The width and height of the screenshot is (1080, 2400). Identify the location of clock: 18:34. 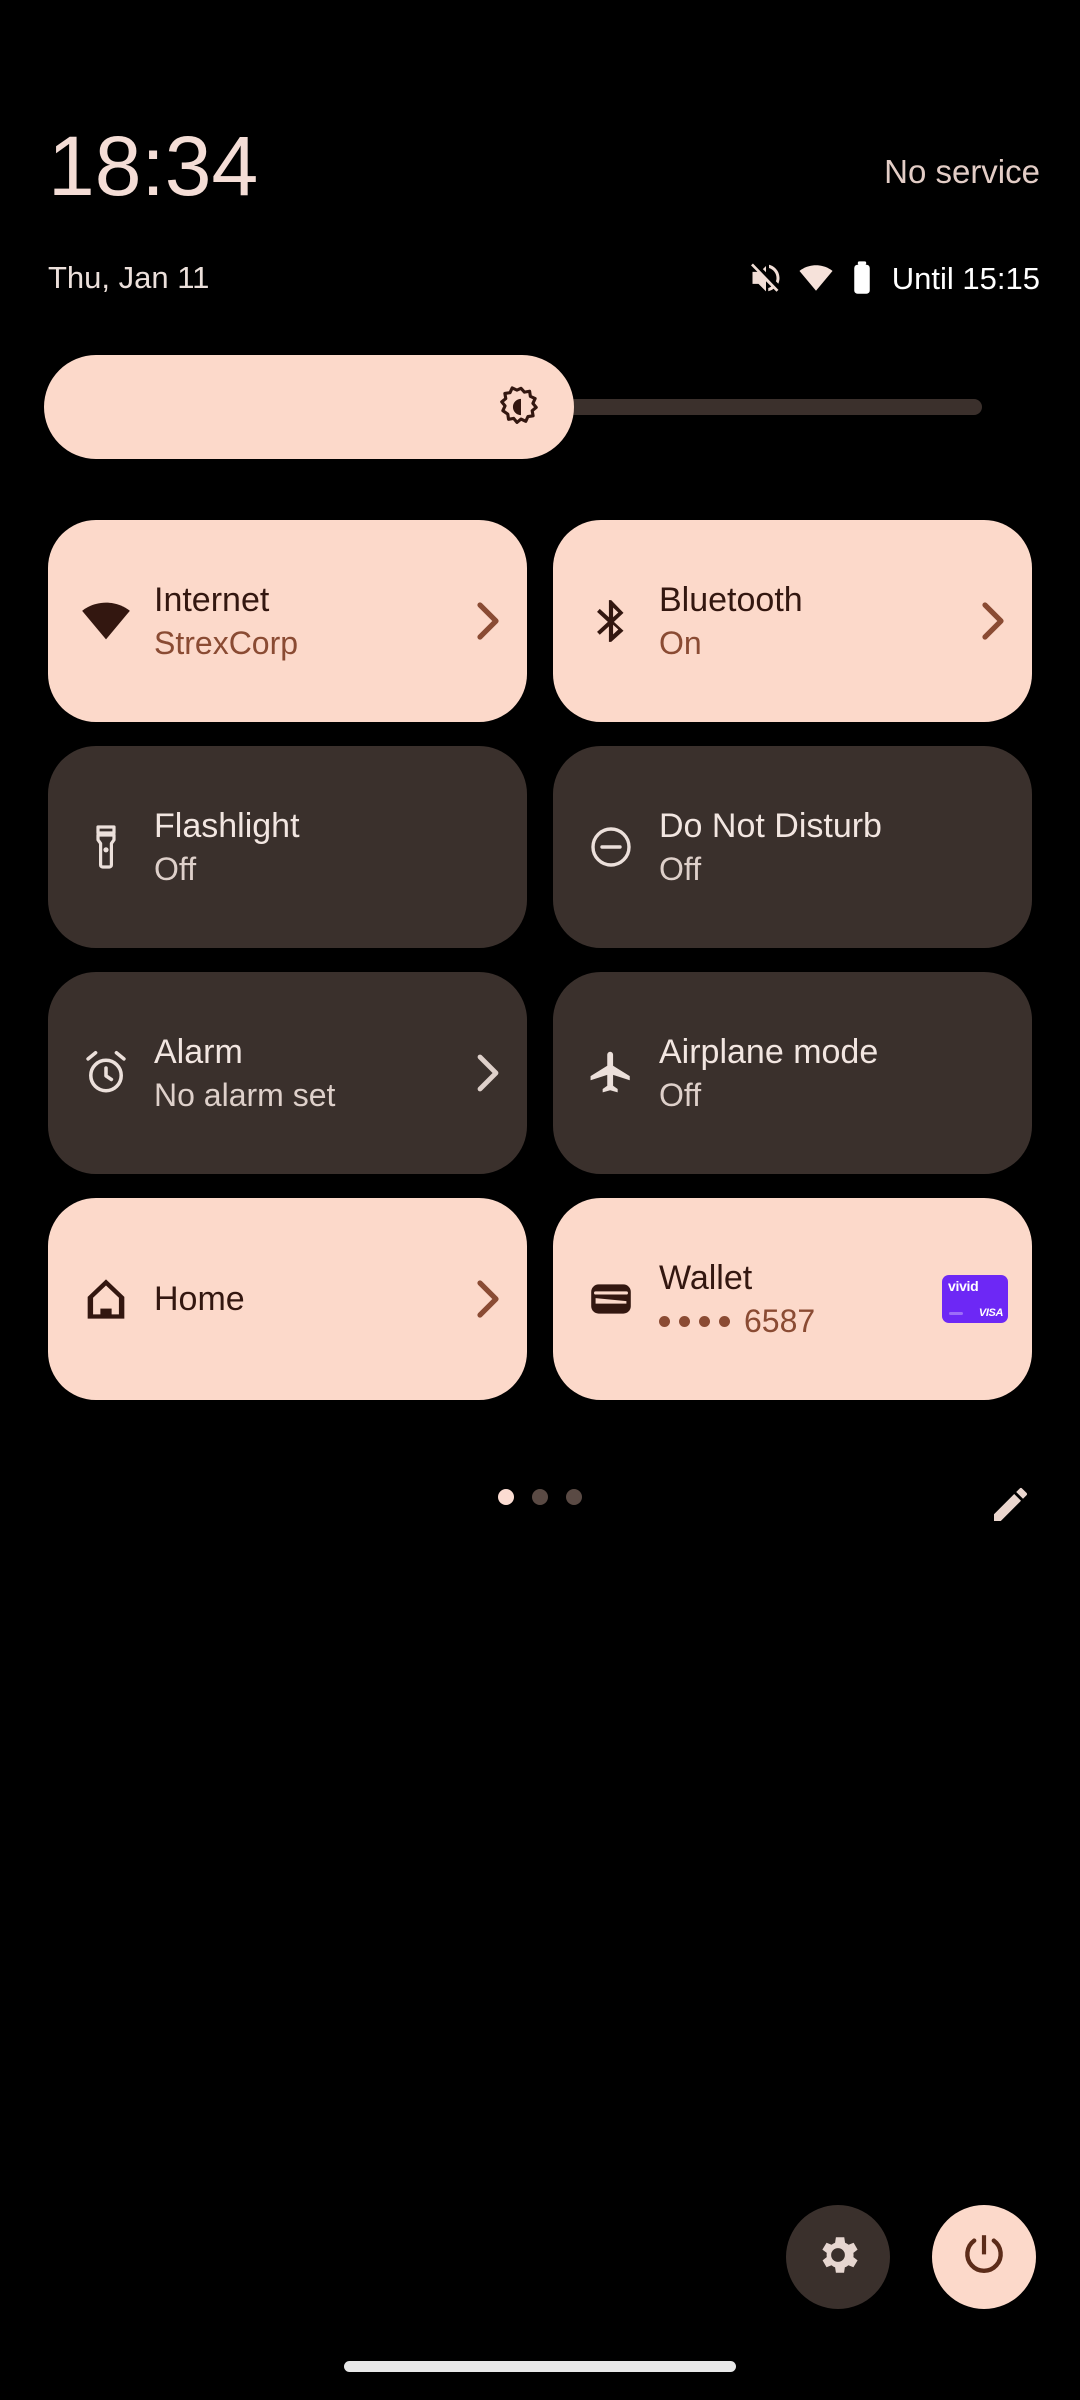
(153, 166).